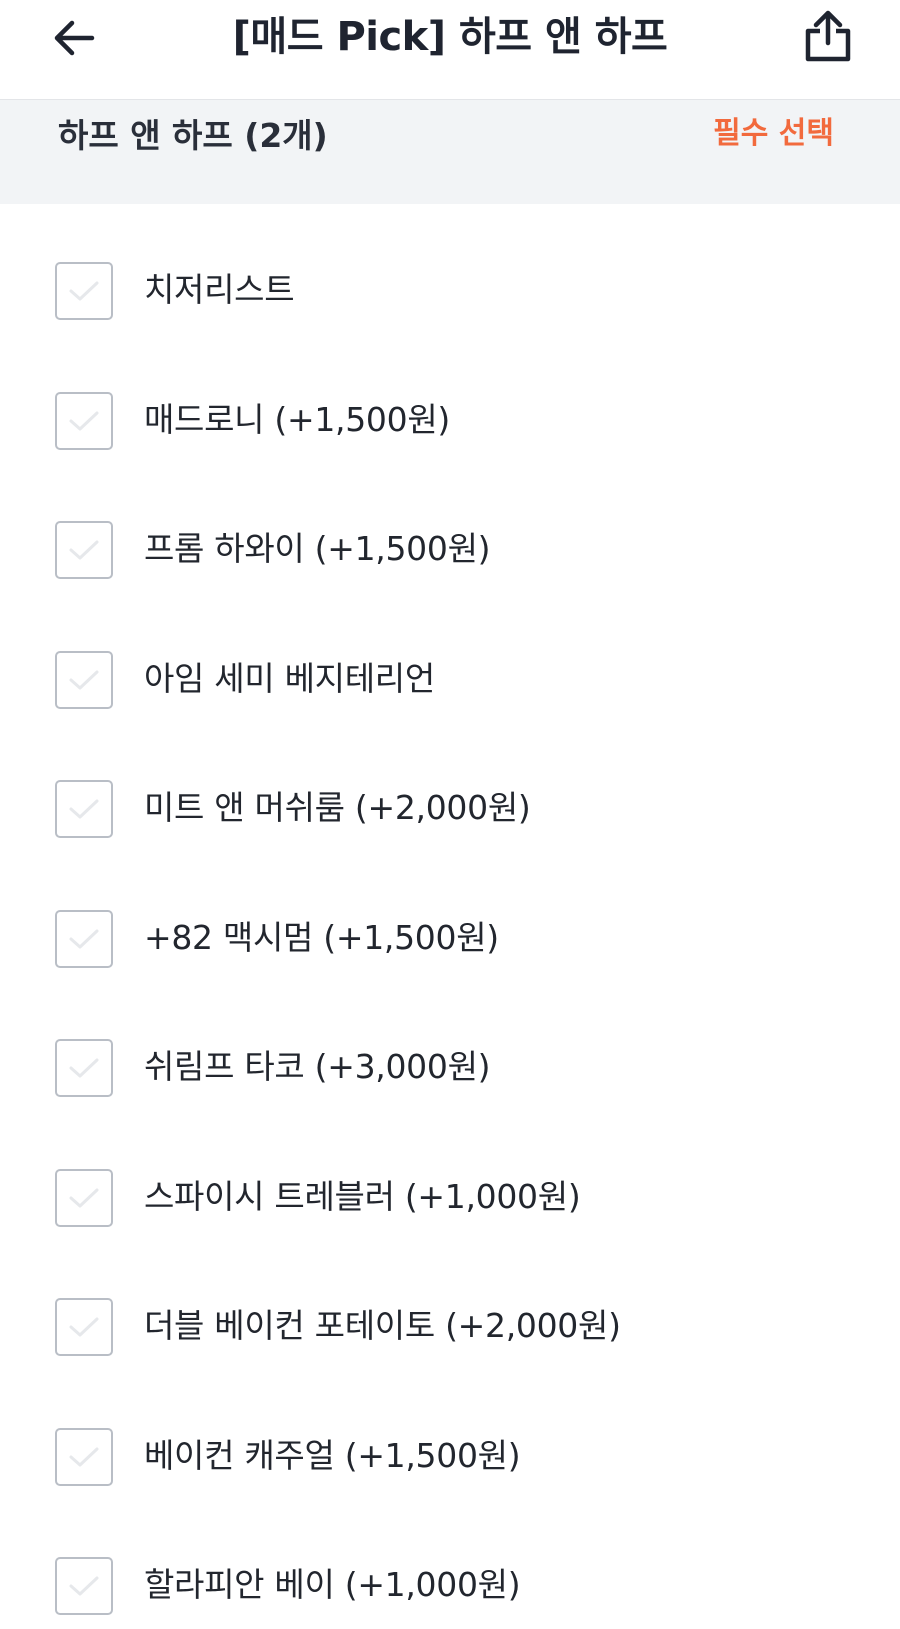 This screenshot has height=1629, width=900. I want to click on option-item: 매드로니 (+1,500원), so click(450, 399).